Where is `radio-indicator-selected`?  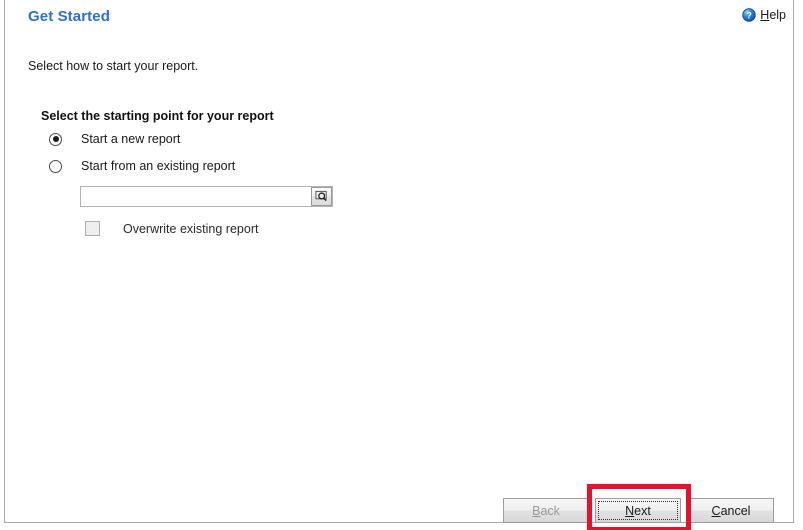 radio-indicator-selected is located at coordinates (55, 139).